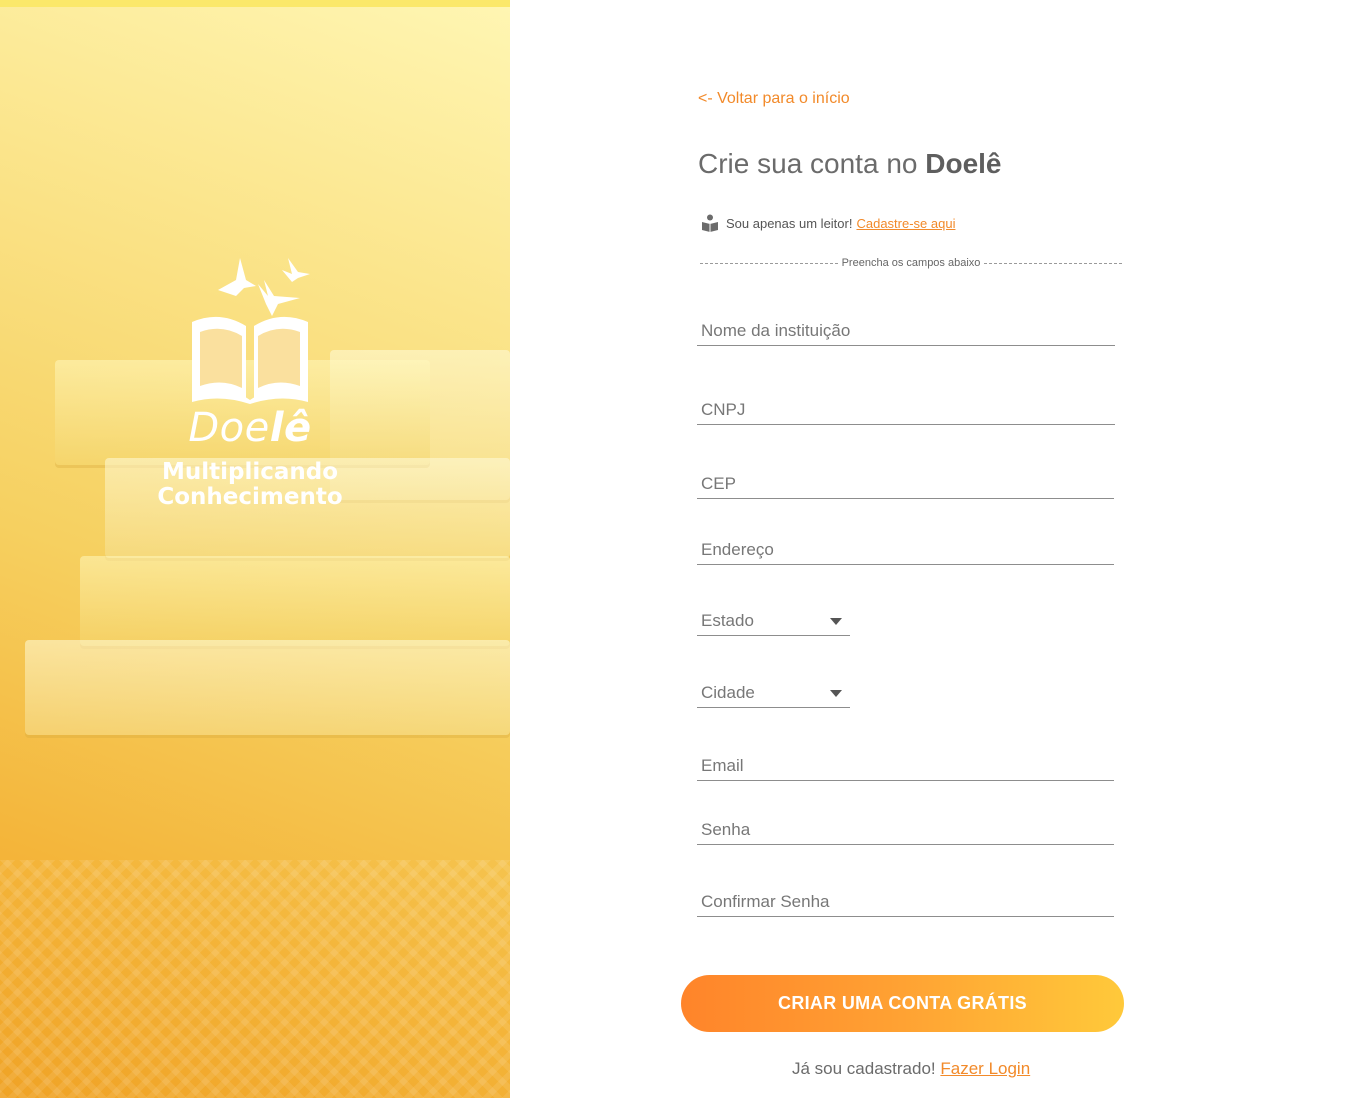  I want to click on confirm-password-label: Confirmar Senha, so click(765, 901).